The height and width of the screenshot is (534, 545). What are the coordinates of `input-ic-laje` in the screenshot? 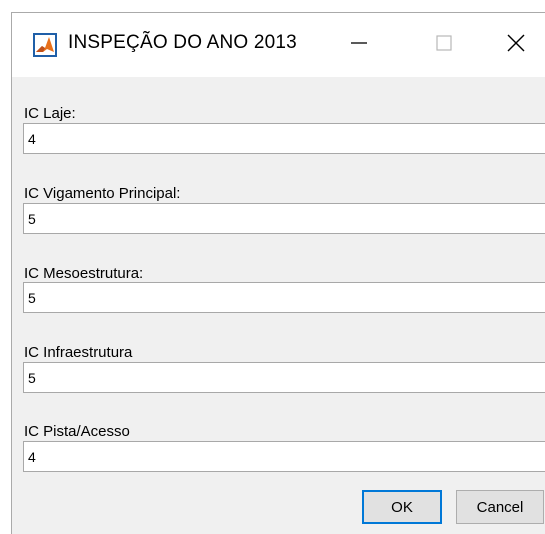 It's located at (284, 138).